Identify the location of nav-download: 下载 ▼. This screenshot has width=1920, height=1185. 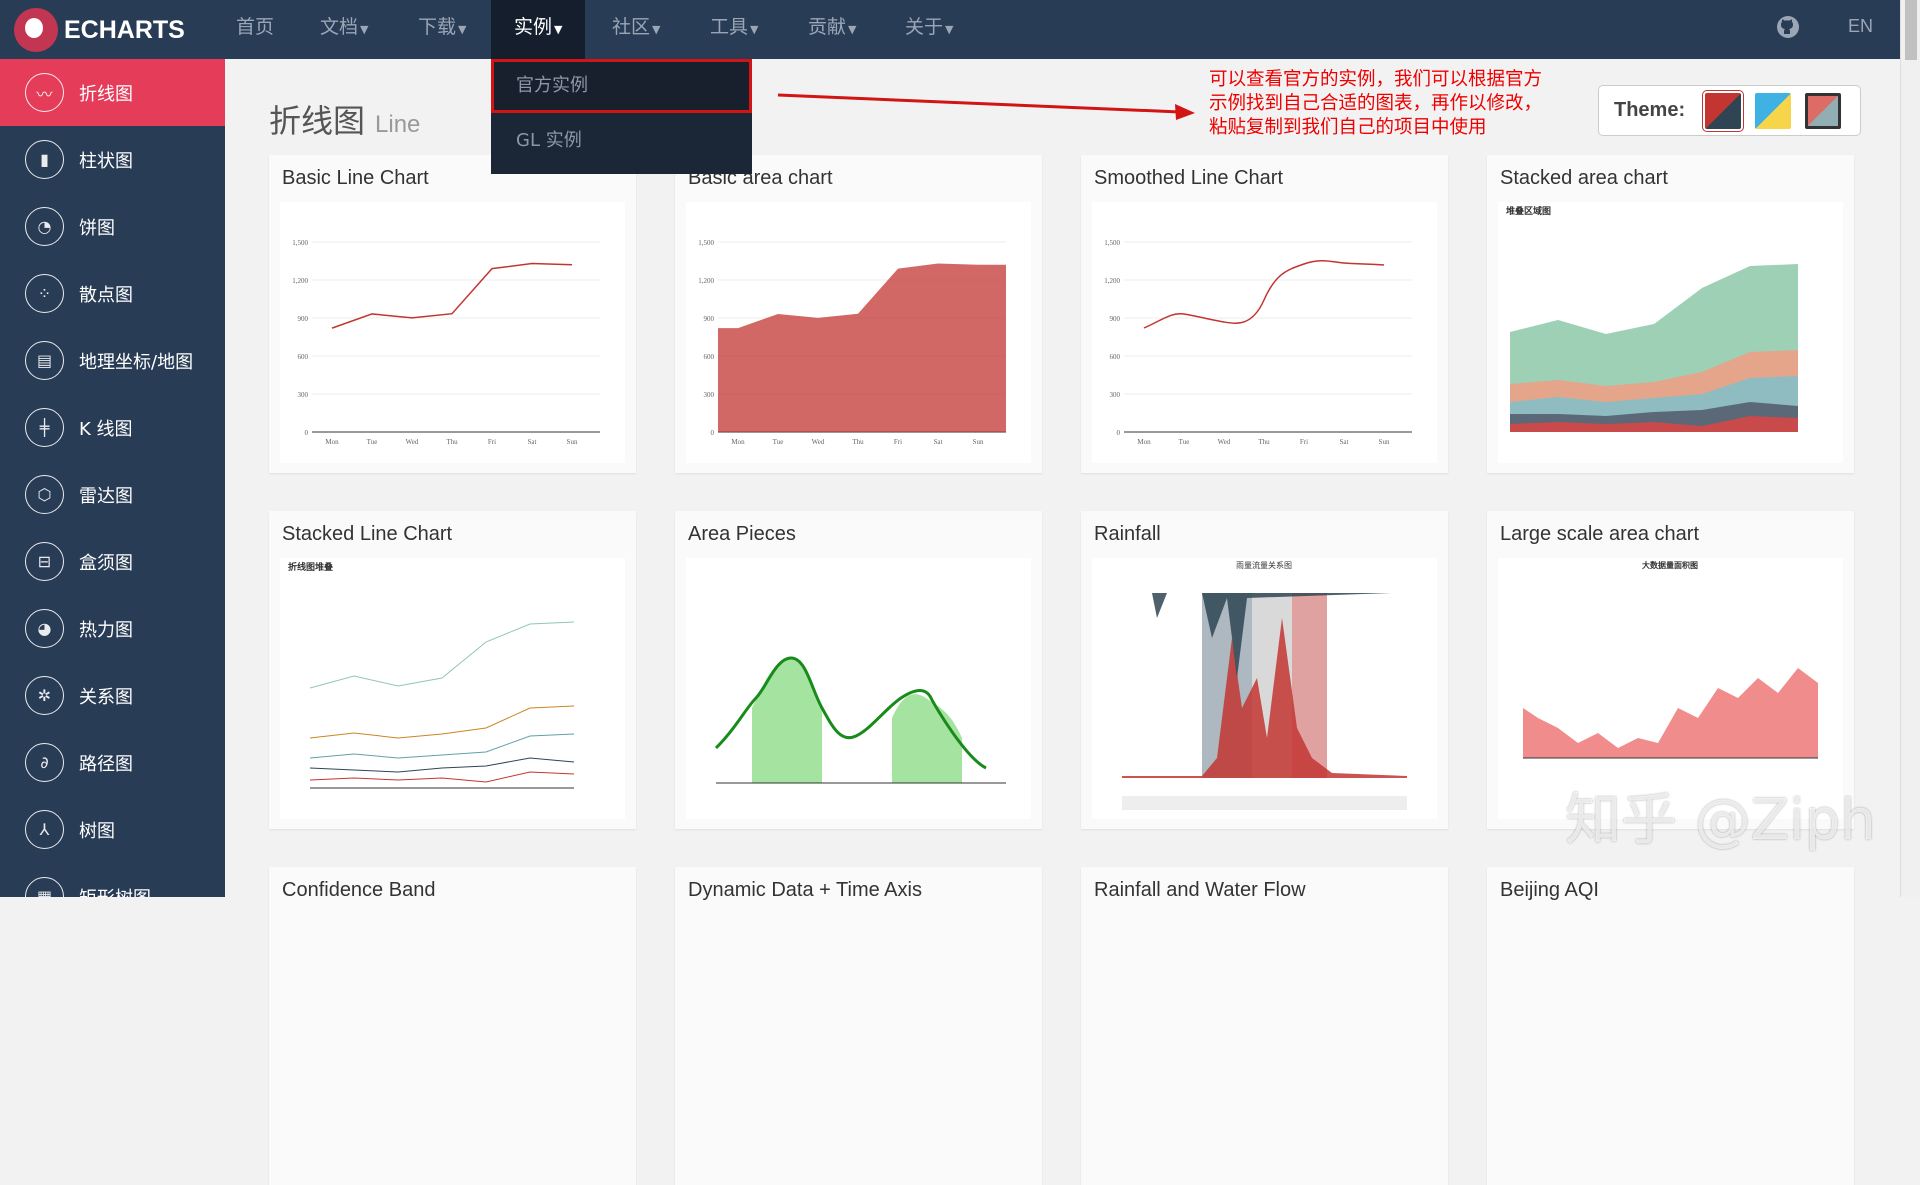
(442, 29).